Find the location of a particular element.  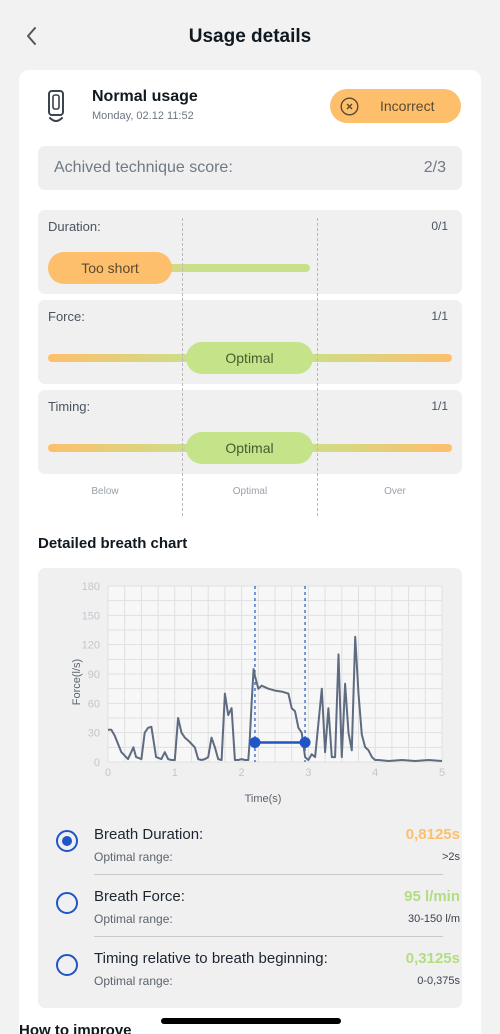

radio-breath-duration is located at coordinates (67, 841).